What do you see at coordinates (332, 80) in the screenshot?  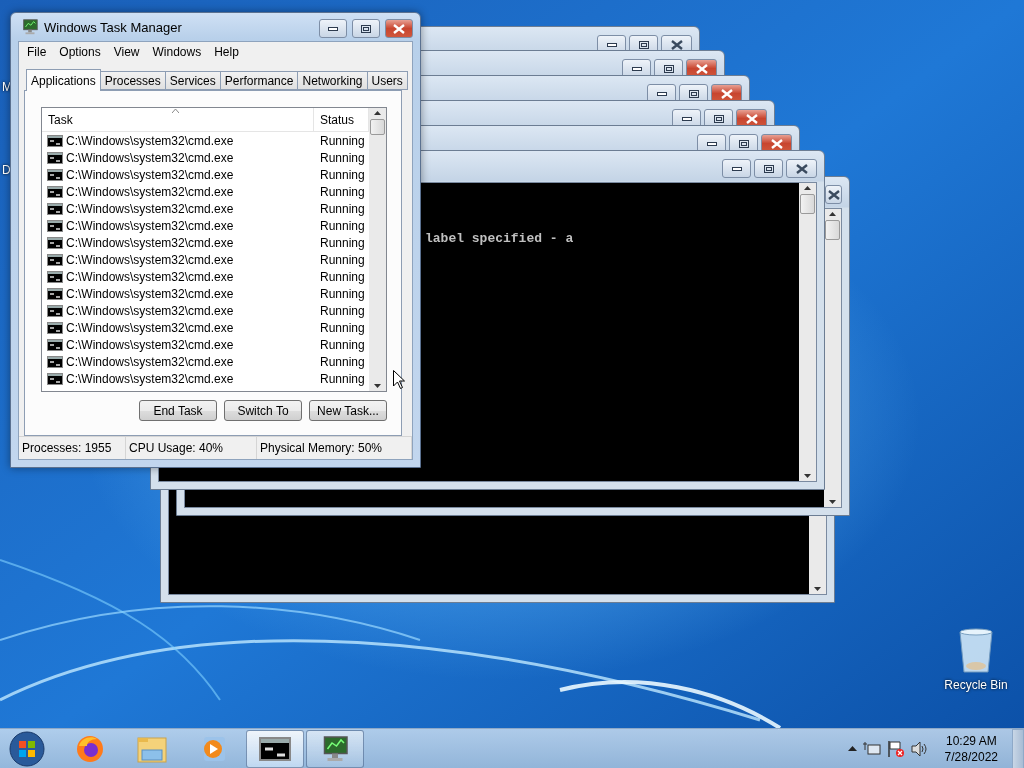 I see `tab: Networking` at bounding box center [332, 80].